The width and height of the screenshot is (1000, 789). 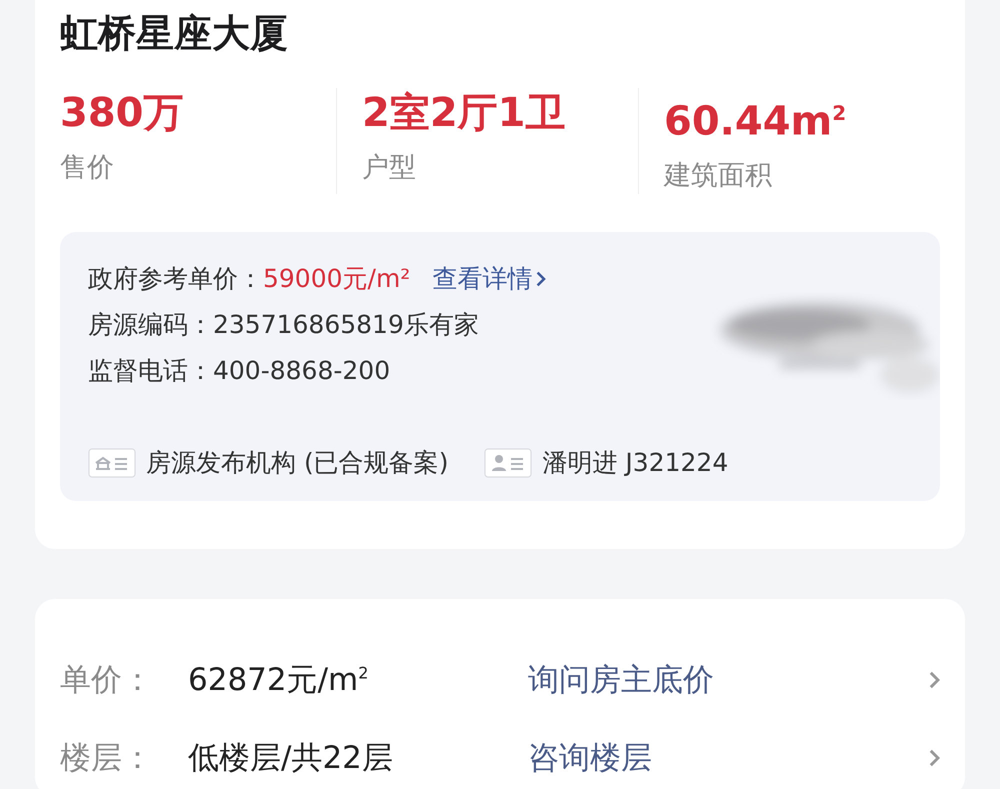 What do you see at coordinates (489, 279) in the screenshot?
I see `details-link: 查看详情` at bounding box center [489, 279].